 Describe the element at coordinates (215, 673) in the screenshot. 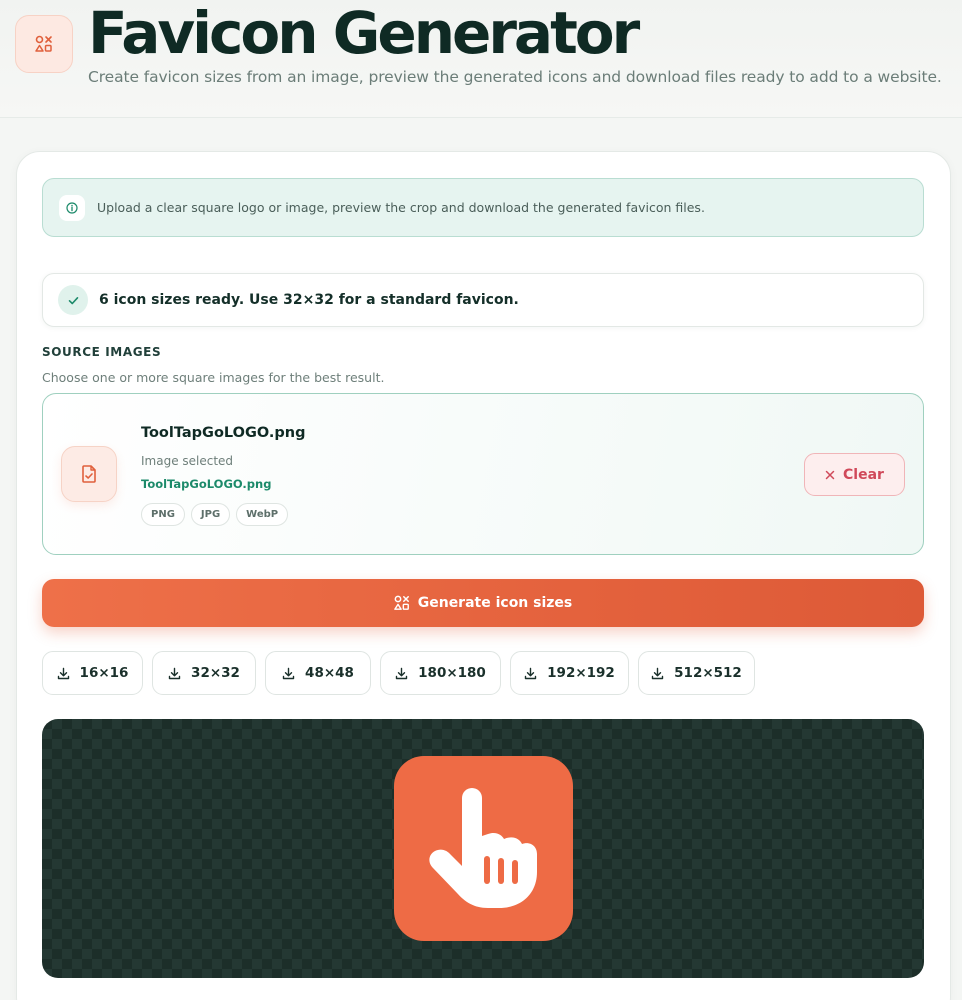

I see `size-label: 32×32` at that location.